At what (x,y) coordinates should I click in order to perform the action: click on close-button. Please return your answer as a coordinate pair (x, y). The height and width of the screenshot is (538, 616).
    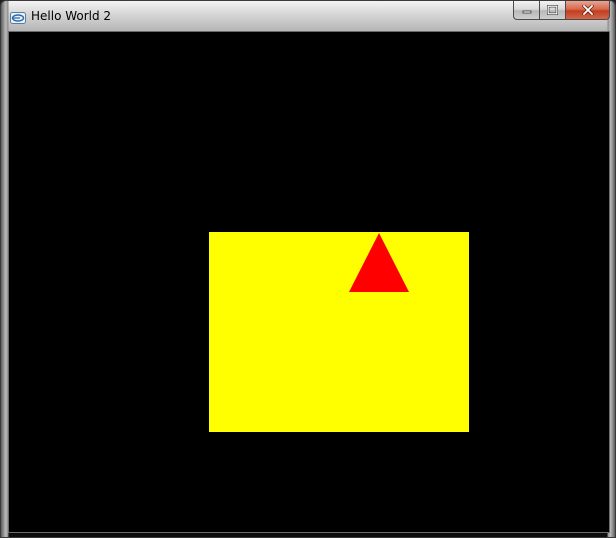
    Looking at the image, I should click on (587, 10).